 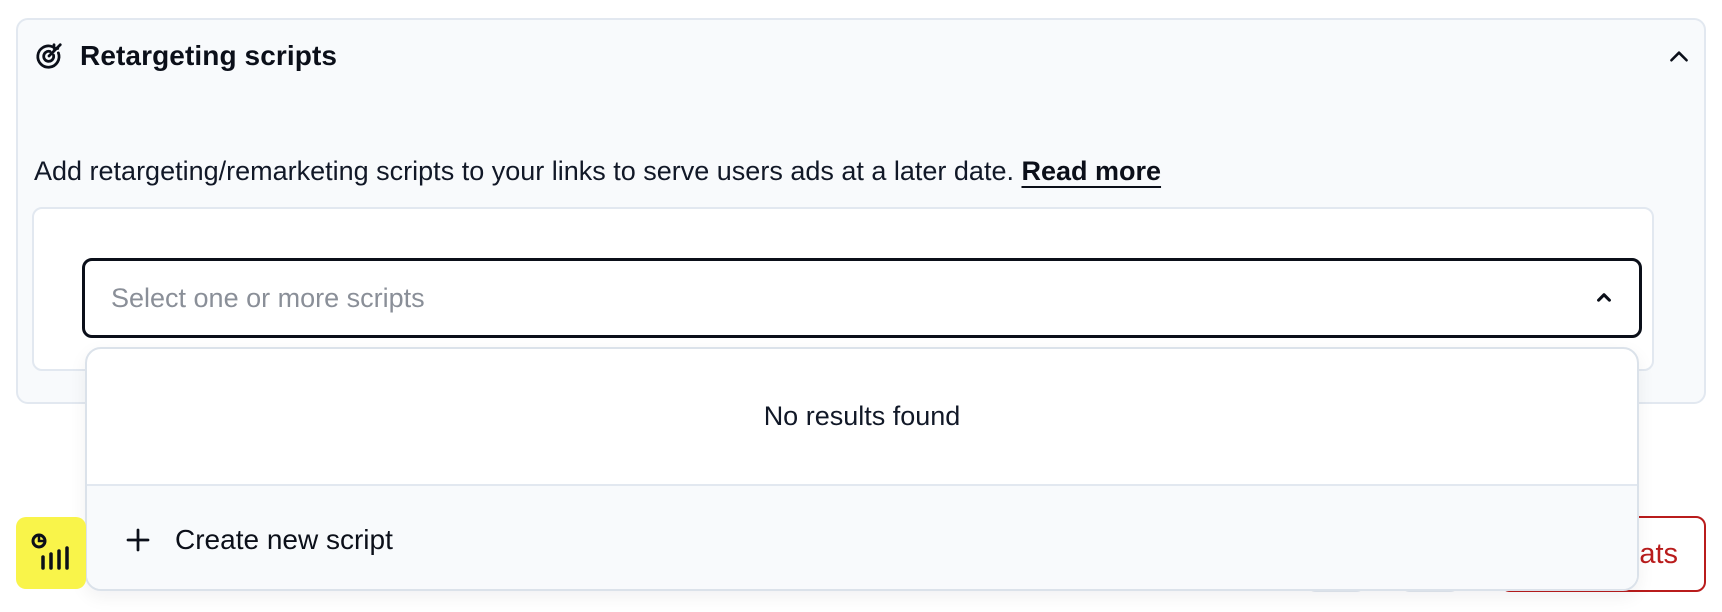 I want to click on no-results-message: No results found, so click(x=862, y=416).